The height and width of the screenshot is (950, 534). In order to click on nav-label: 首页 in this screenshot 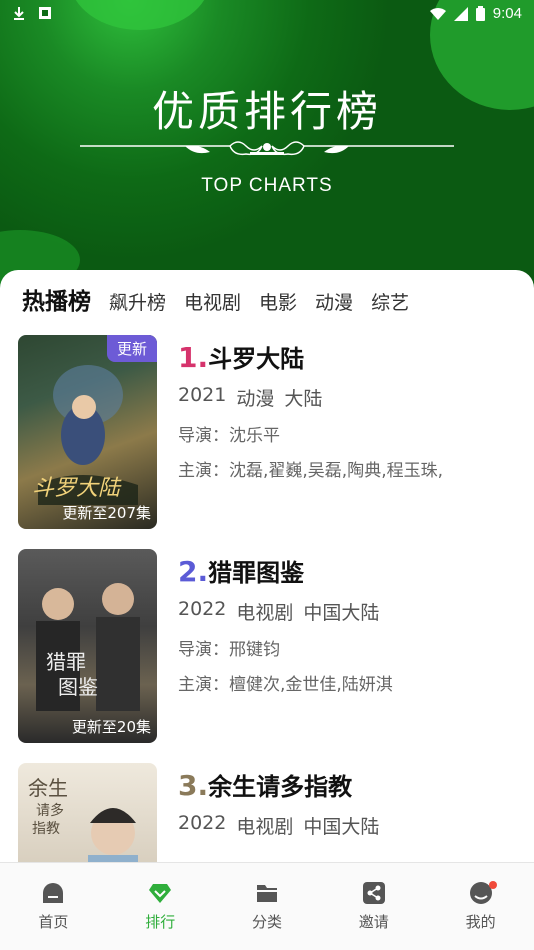, I will do `click(53, 922)`.